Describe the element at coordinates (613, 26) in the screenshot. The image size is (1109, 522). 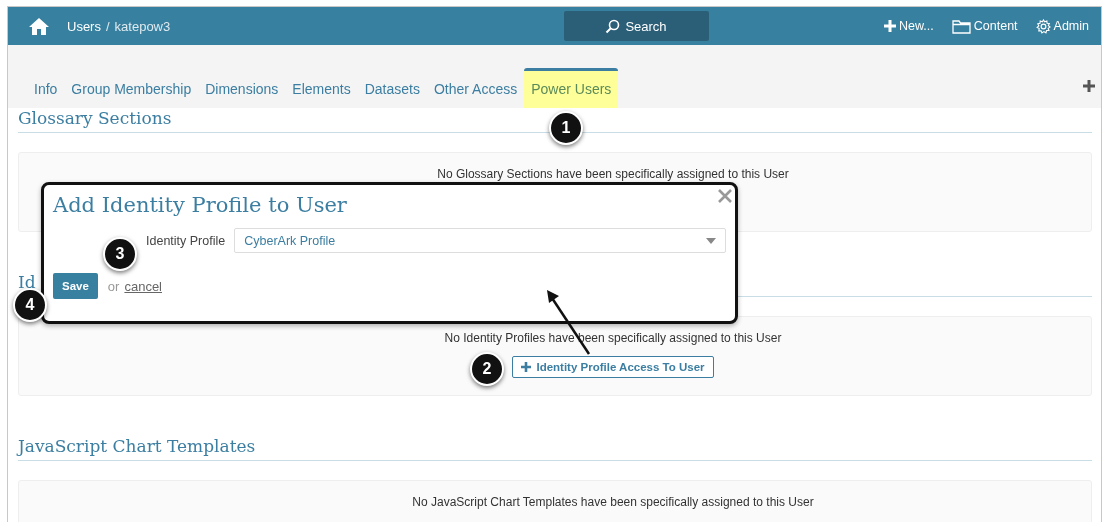
I see `search-icon` at that location.